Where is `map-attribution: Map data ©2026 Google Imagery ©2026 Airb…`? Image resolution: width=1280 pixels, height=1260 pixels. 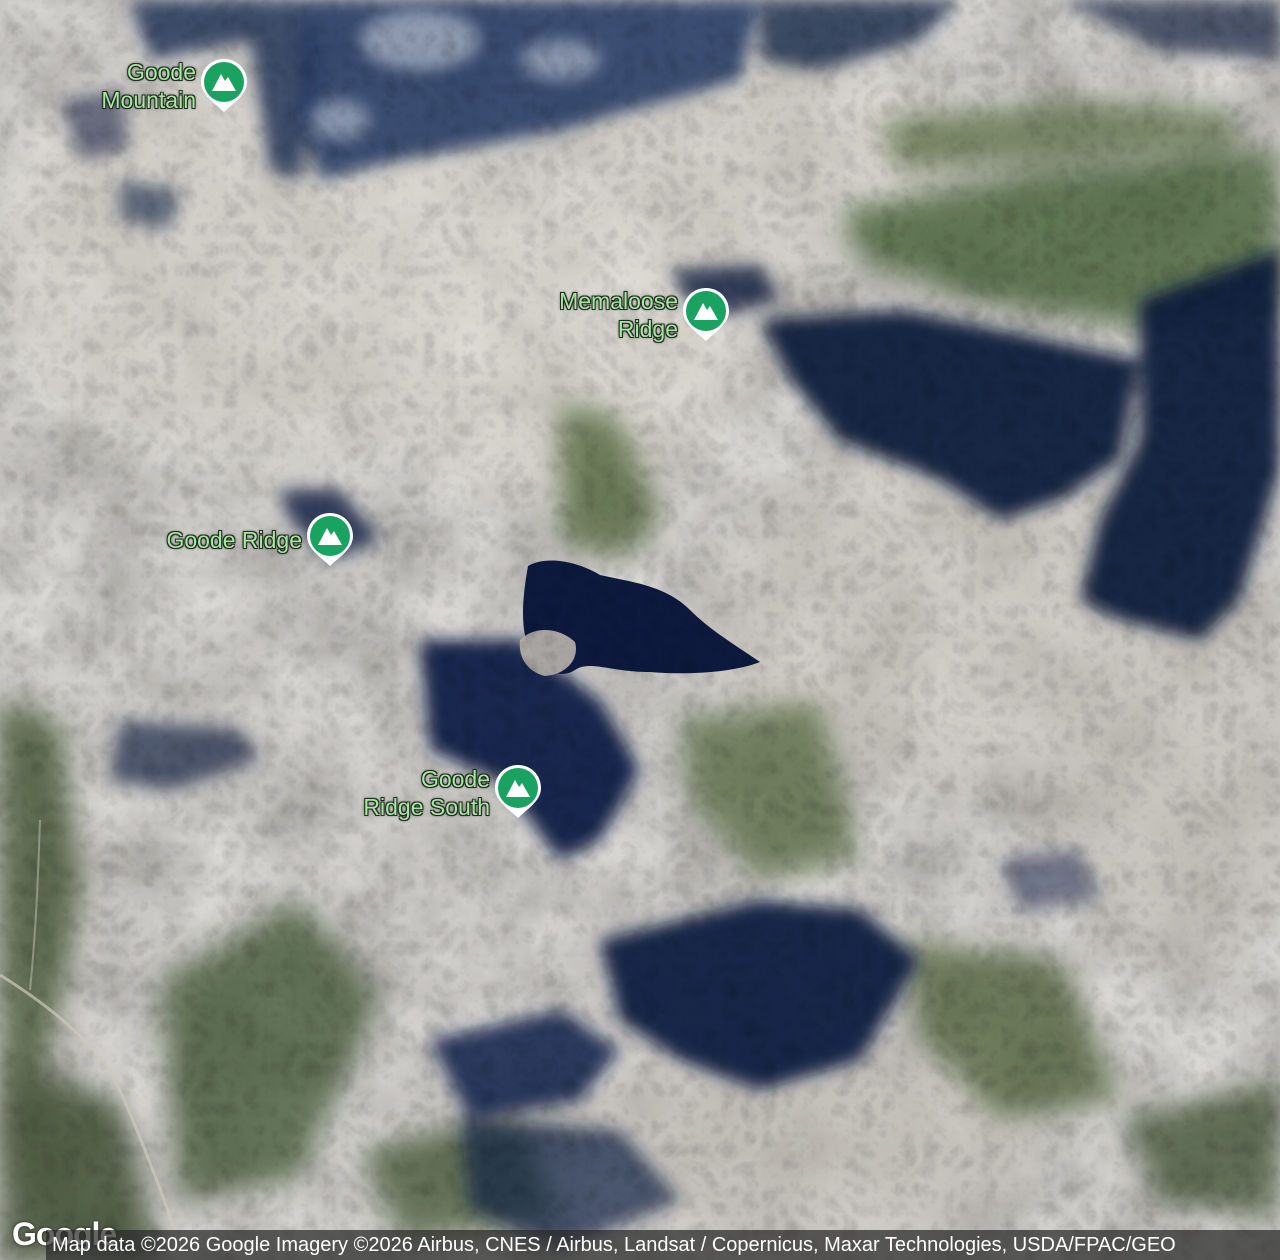 map-attribution: Map data ©2026 Google Imagery ©2026 Airb… is located at coordinates (663, 1245).